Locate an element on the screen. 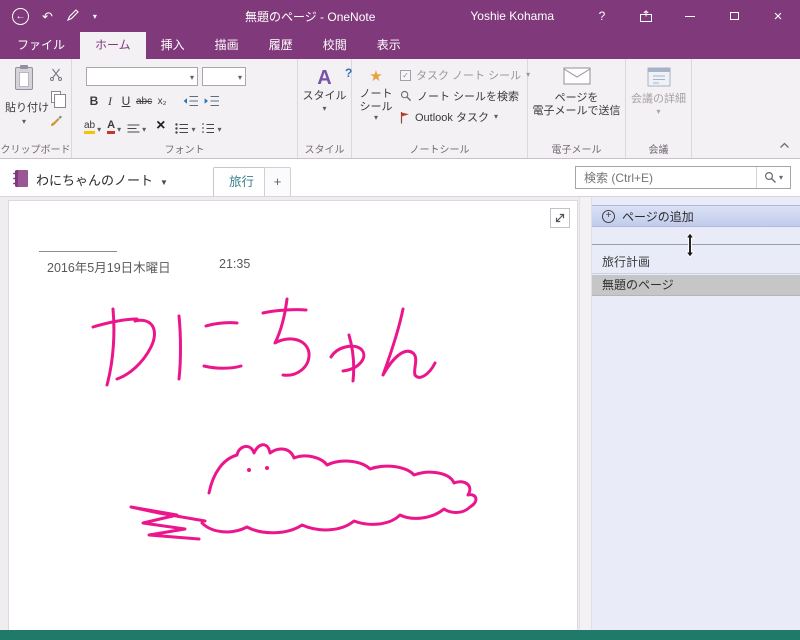 Image resolution: width=800 pixels, height=640 pixels. meeting-details-label: 会議の詳細 is located at coordinates (658, 99).